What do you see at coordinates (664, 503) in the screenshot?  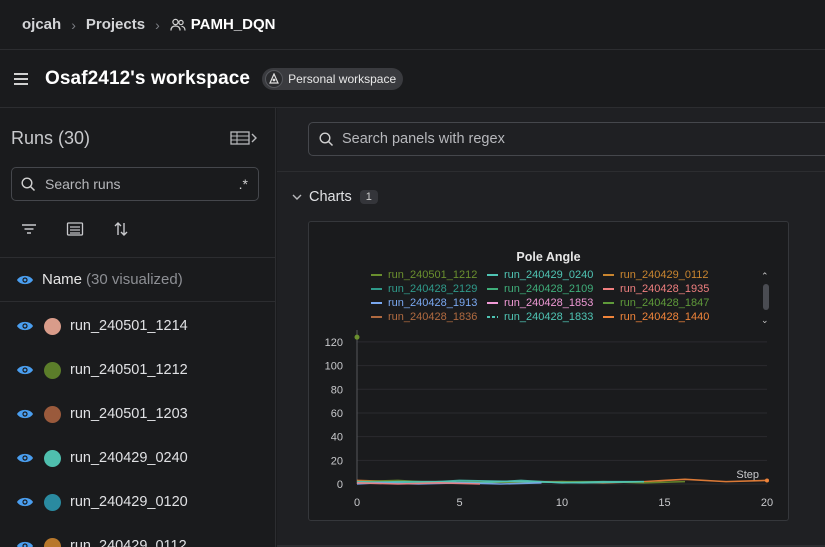 I see `x-tick-label: 15` at bounding box center [664, 503].